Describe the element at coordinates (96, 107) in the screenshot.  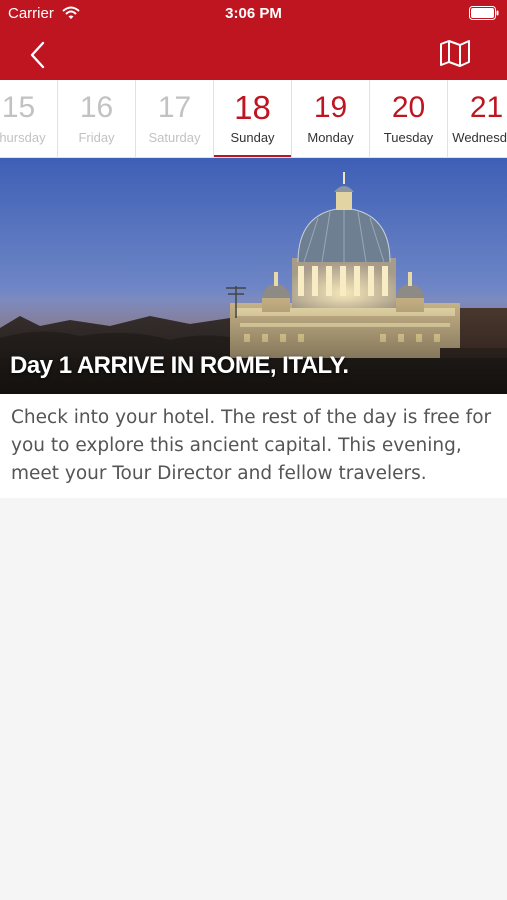
I see `date-number: 16` at that location.